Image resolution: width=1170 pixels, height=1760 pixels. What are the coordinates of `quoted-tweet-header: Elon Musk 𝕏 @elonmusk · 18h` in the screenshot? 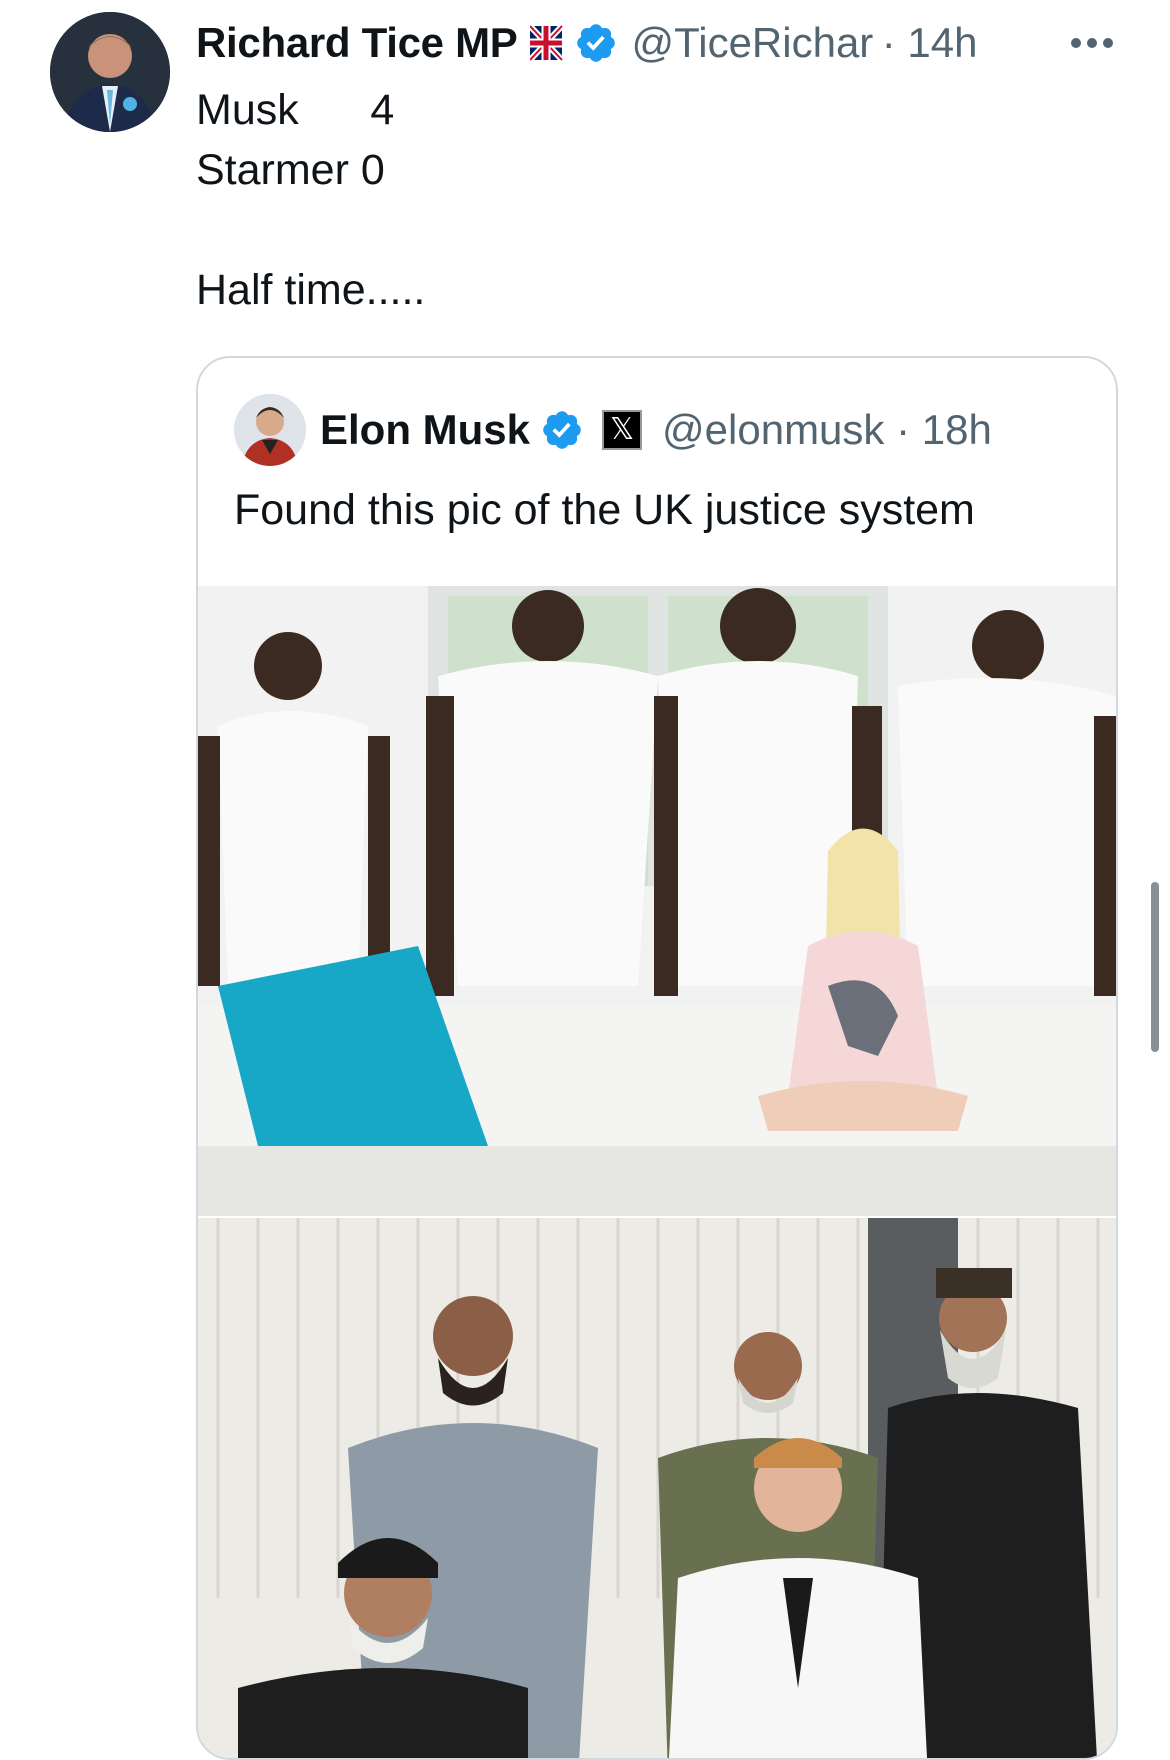 It's located at (613, 430).